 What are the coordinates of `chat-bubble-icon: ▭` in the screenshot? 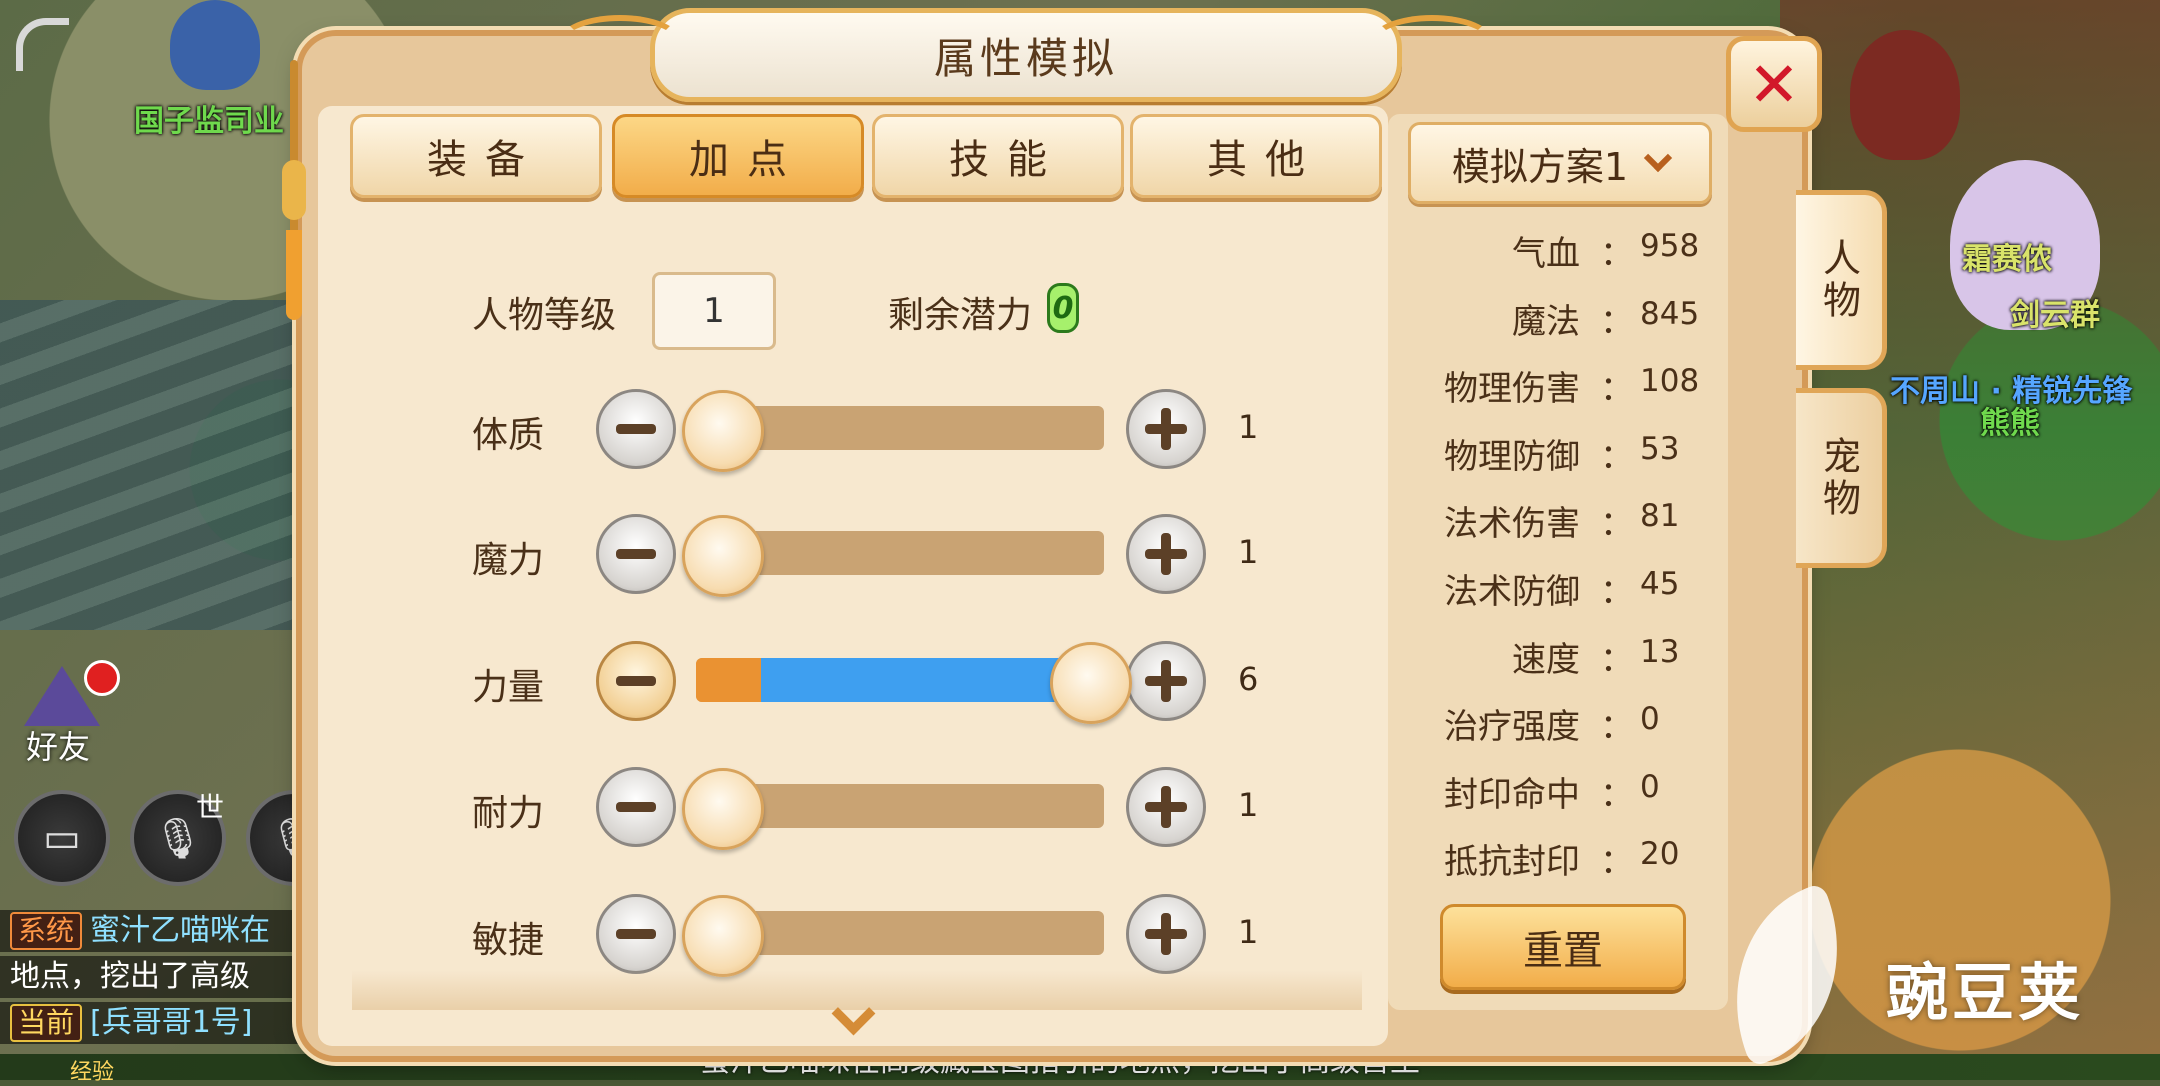 It's located at (62, 838).